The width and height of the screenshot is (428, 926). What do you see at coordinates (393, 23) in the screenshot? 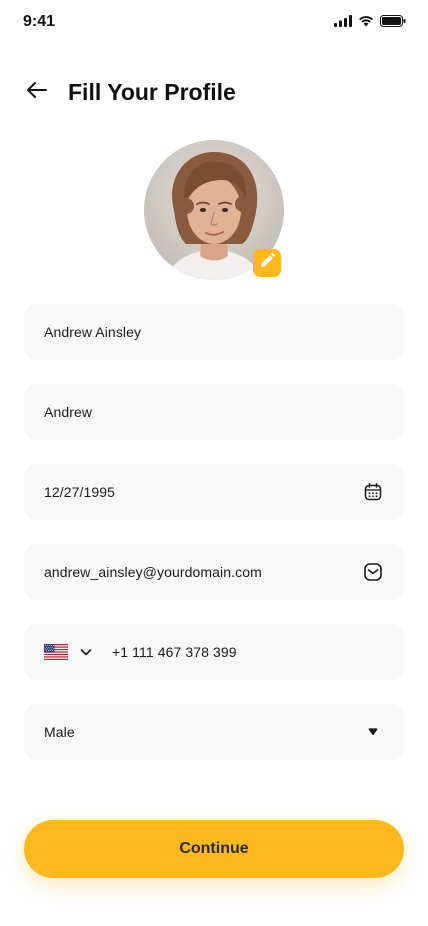
I see `battery-icon` at bounding box center [393, 23].